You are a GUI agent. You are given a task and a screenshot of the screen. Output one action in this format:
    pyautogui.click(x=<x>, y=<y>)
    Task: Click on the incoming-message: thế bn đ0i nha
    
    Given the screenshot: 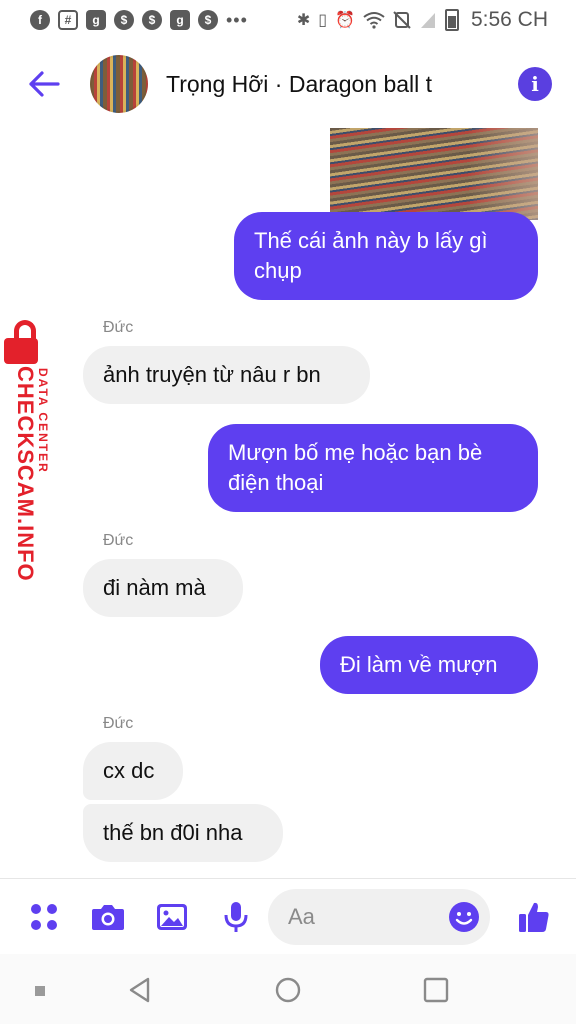 What is the action you would take?
    pyautogui.click(x=183, y=833)
    